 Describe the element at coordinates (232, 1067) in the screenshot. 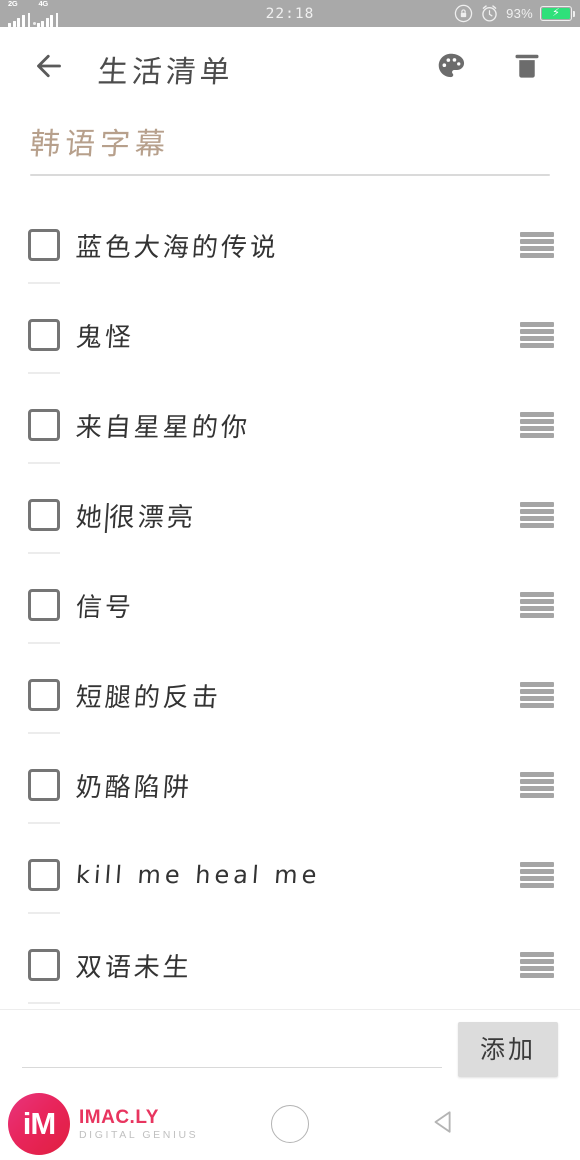

I see `add-item-underline` at that location.